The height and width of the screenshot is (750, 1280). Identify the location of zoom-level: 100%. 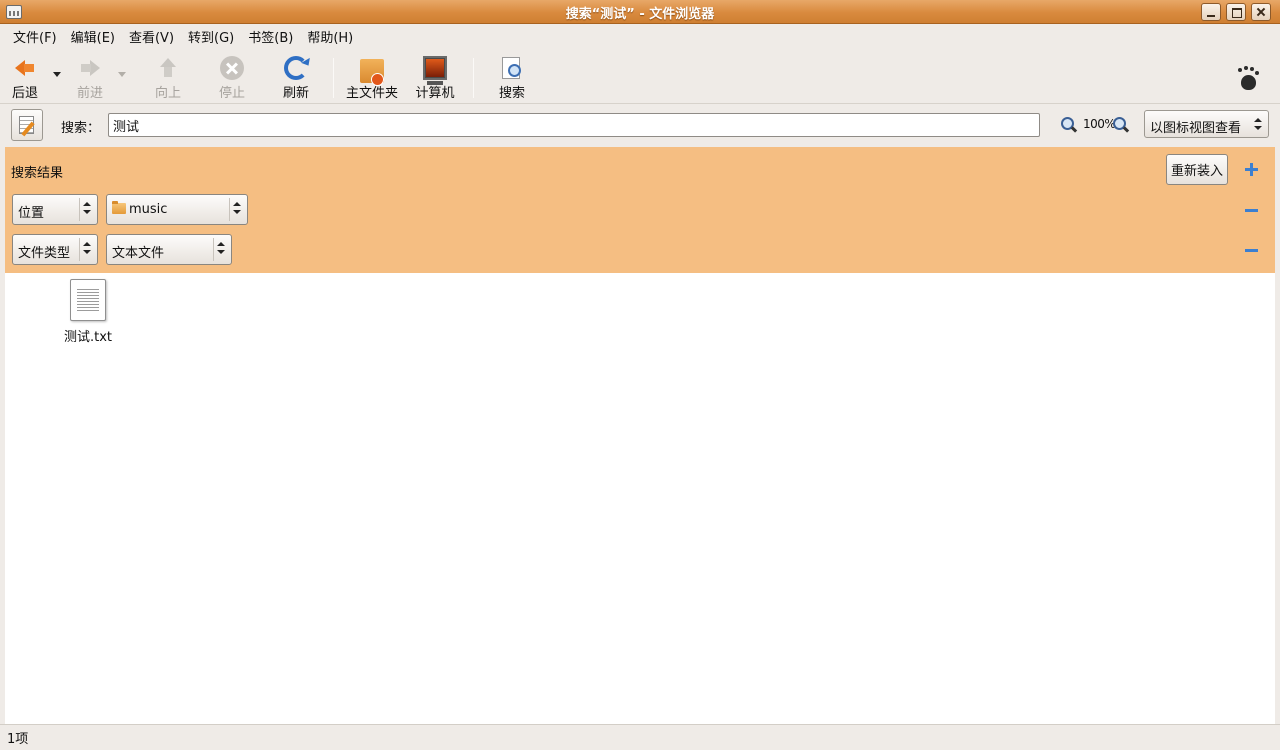
(1099, 124).